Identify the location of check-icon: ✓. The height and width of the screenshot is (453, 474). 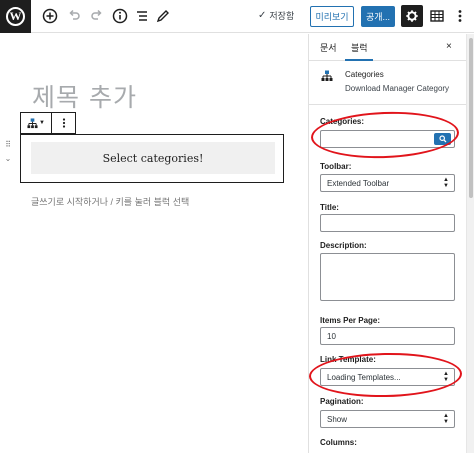
(262, 15).